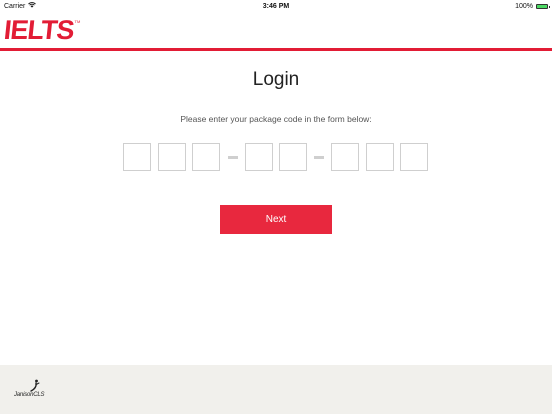 The height and width of the screenshot is (414, 552). I want to click on footer-logo-text: JanisonCLS, so click(29, 395).